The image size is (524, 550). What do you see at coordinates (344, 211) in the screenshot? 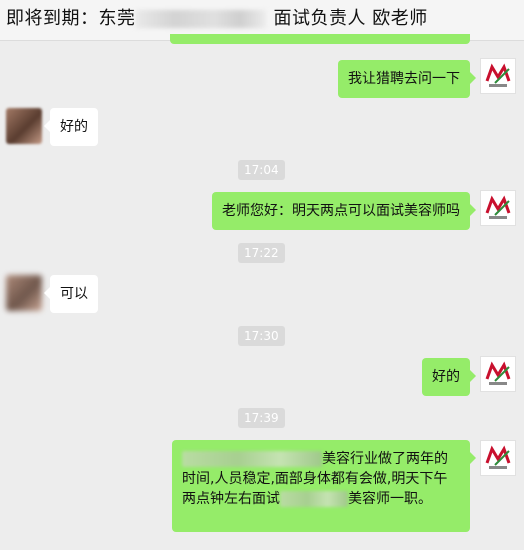
I see `message-bubble-sent: 老师您好：明天两点可以面试美容师吗` at bounding box center [344, 211].